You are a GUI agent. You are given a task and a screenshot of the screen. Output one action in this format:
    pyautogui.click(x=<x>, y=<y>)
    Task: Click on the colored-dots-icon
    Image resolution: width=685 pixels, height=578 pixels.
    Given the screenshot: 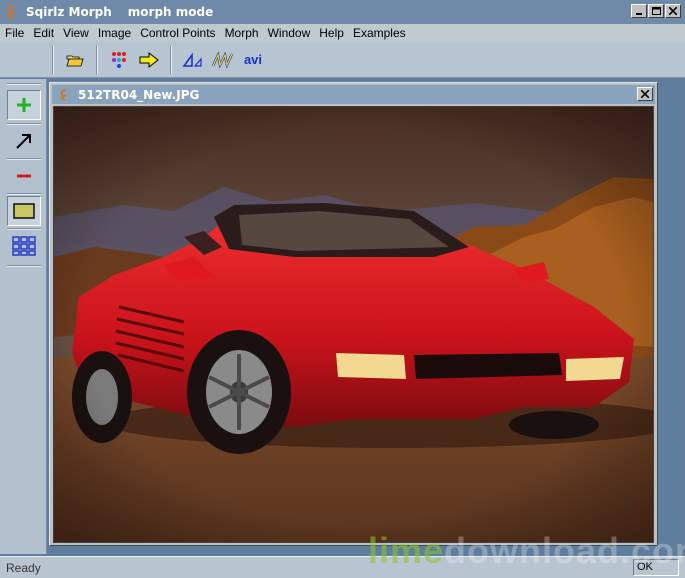 What is the action you would take?
    pyautogui.click(x=119, y=60)
    